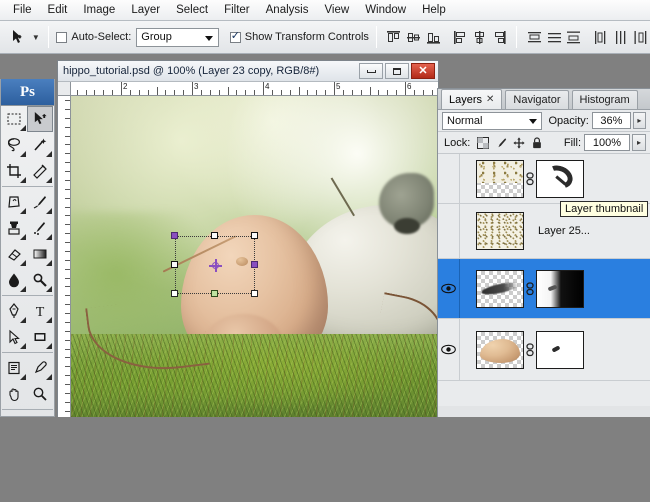 The image size is (650, 502). Describe the element at coordinates (492, 120) in the screenshot. I see `blend-mode-dropdown: Normal` at that location.